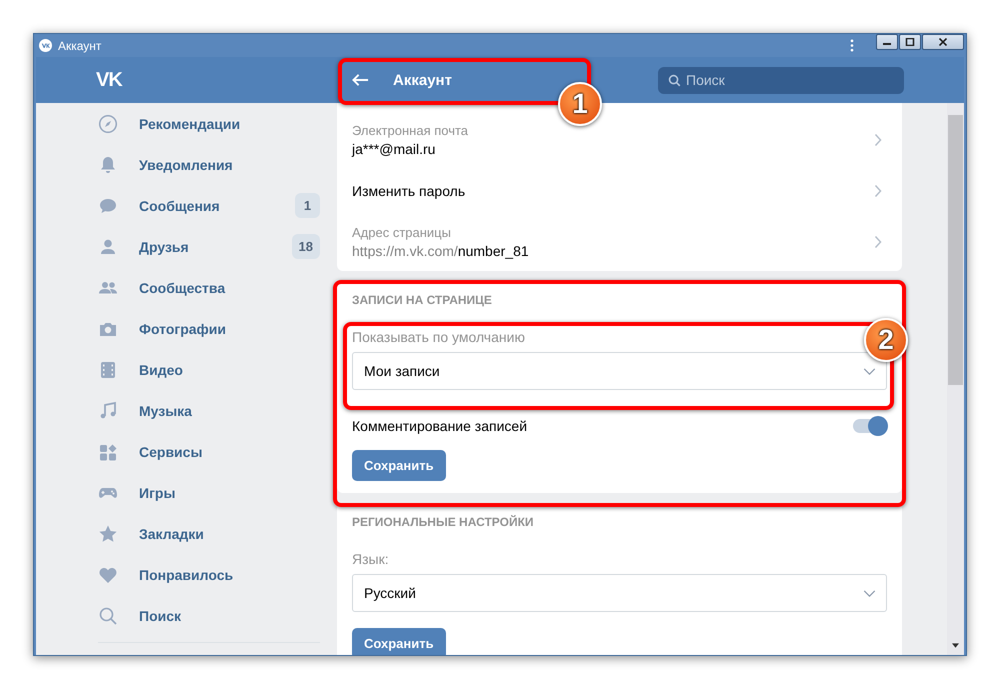  What do you see at coordinates (852, 45) in the screenshot?
I see `more-options-icon` at bounding box center [852, 45].